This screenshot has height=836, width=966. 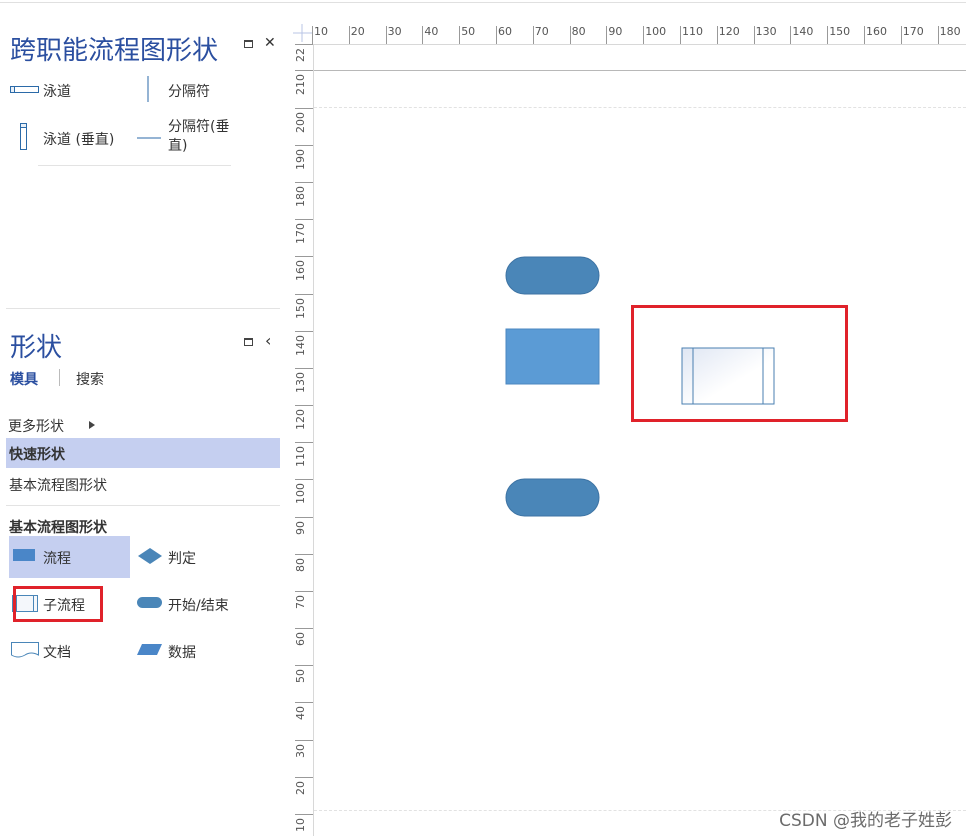 What do you see at coordinates (58, 604) in the screenshot?
I see `subprocess-highlight` at bounding box center [58, 604].